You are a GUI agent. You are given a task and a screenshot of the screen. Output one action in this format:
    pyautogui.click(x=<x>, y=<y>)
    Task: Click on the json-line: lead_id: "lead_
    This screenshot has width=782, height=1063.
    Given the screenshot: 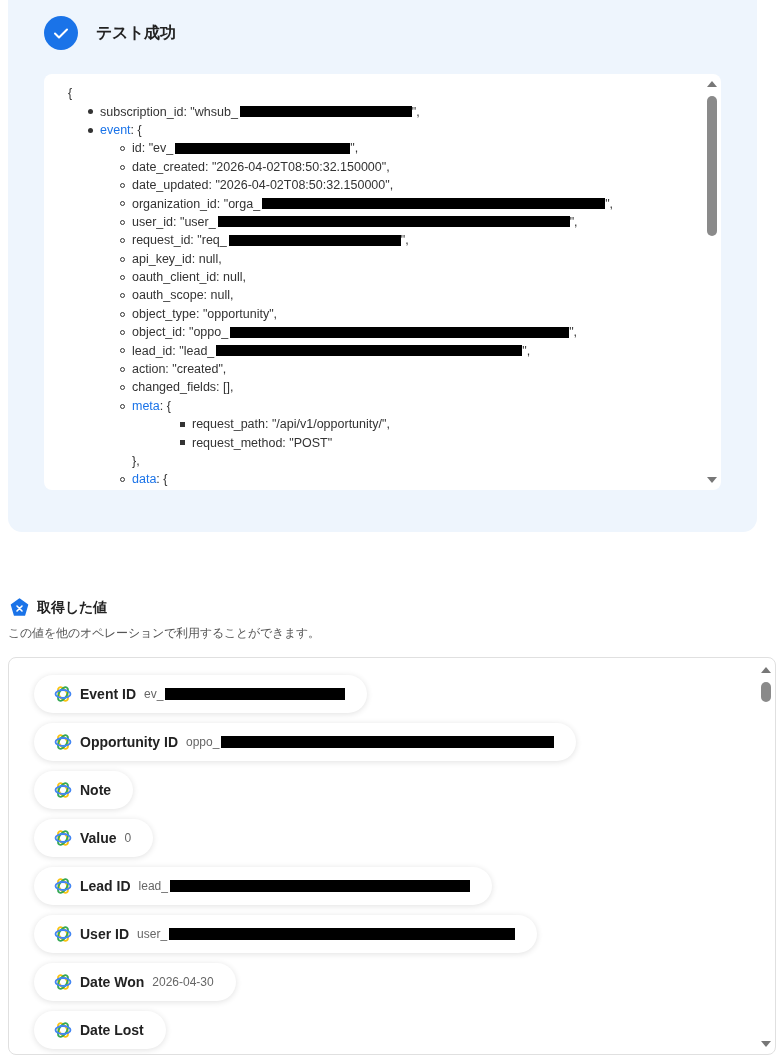 What is the action you would take?
    pyautogui.click(x=173, y=350)
    